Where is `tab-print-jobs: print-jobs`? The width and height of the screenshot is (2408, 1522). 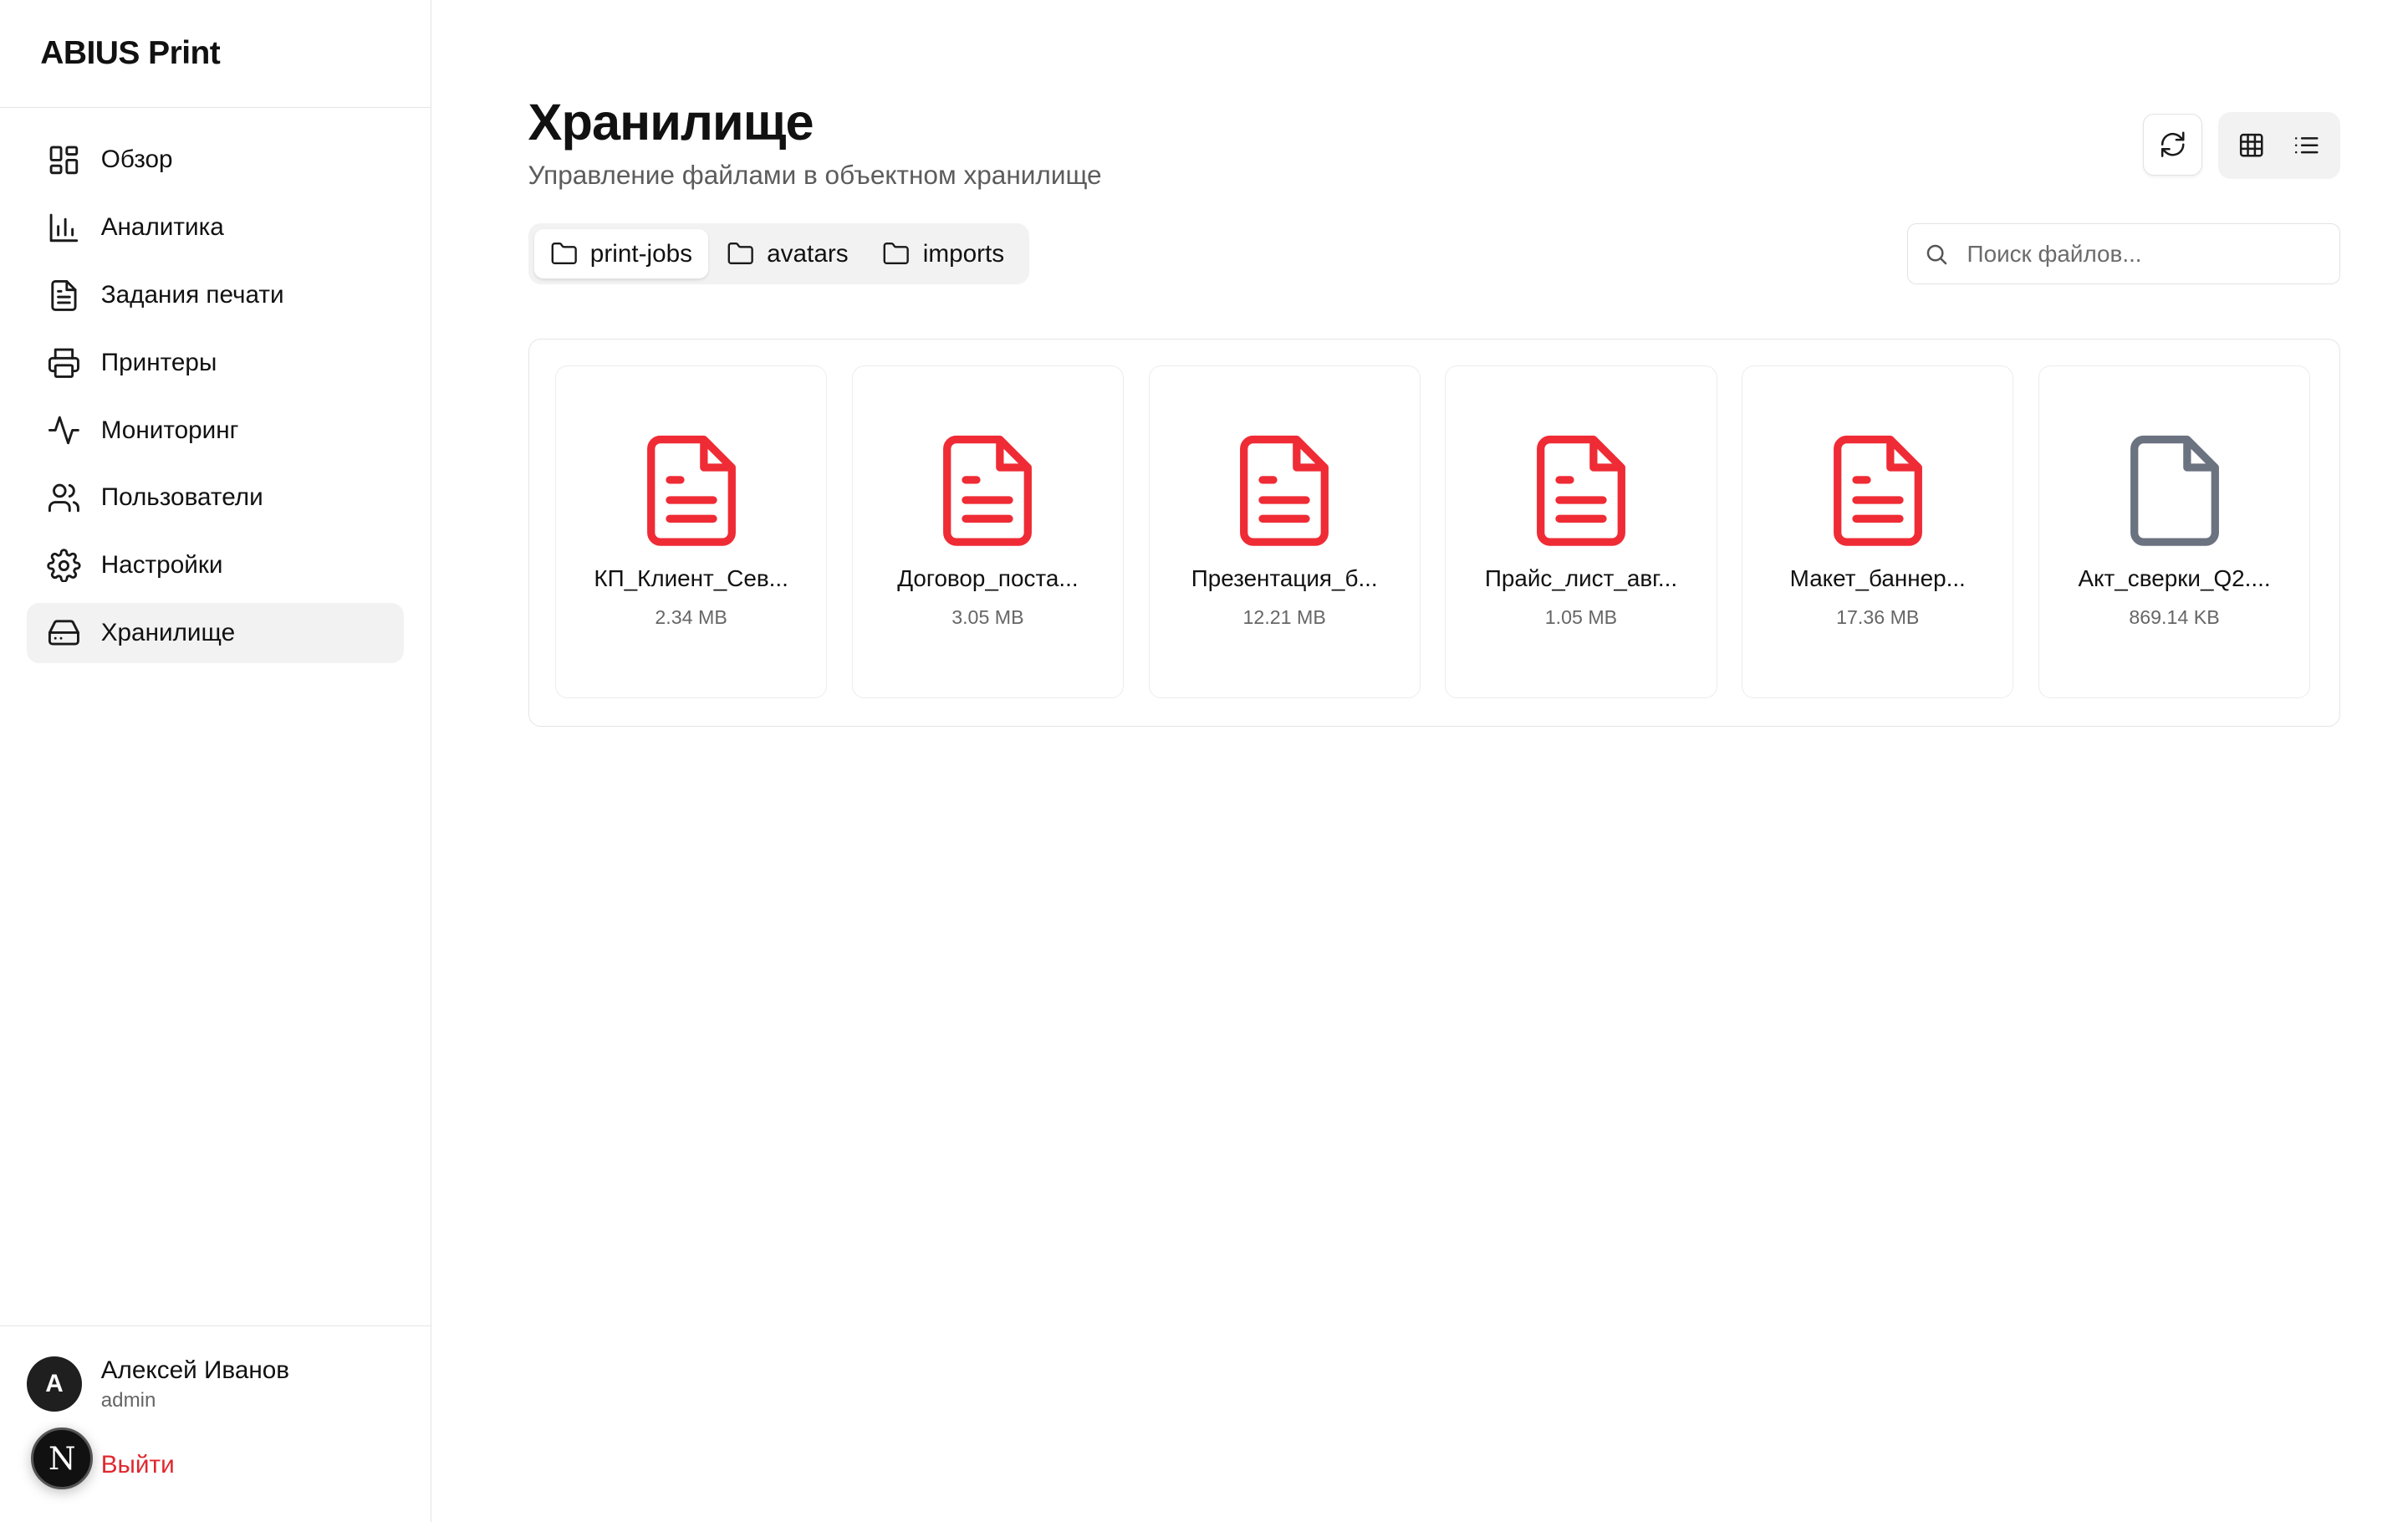
tab-print-jobs: print-jobs is located at coordinates (621, 253).